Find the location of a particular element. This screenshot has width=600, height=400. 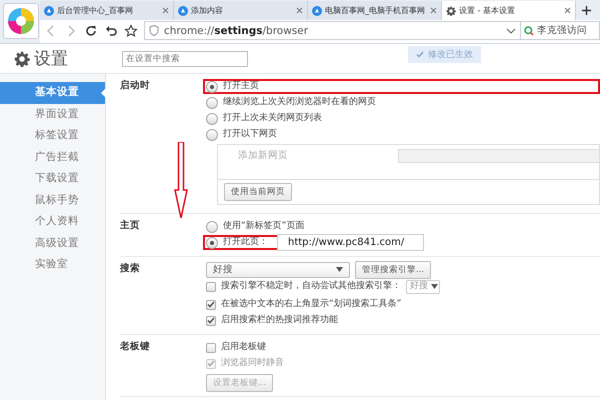

browser-tab: 电脑百事网_电脑手机百事网 is located at coordinates (375, 10).